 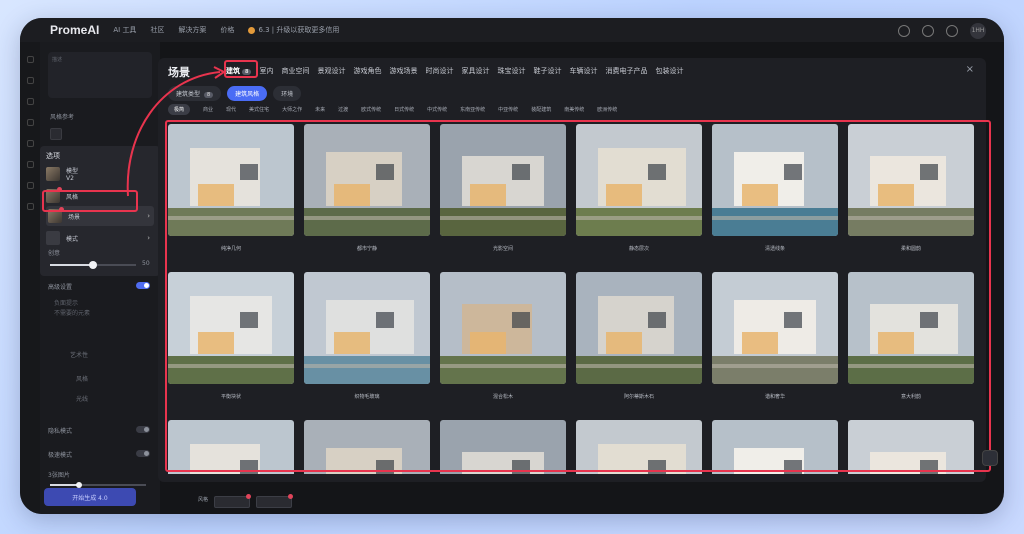 What do you see at coordinates (143, 429) in the screenshot?
I see `private-mode-toggle` at bounding box center [143, 429].